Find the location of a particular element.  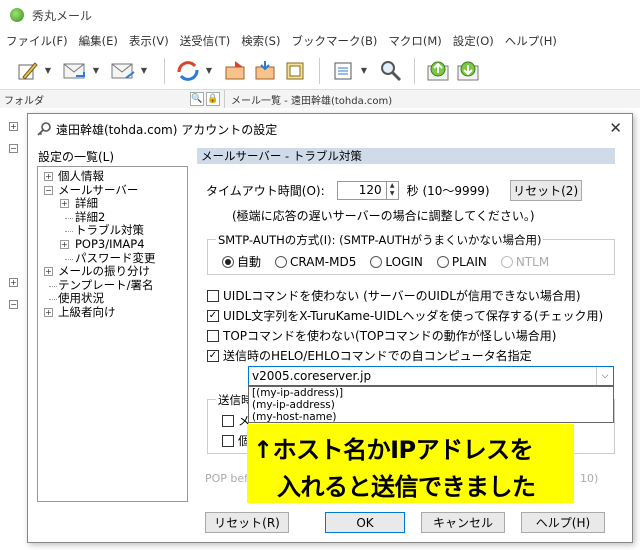

menu-edit: 編集(E) is located at coordinates (98, 41).